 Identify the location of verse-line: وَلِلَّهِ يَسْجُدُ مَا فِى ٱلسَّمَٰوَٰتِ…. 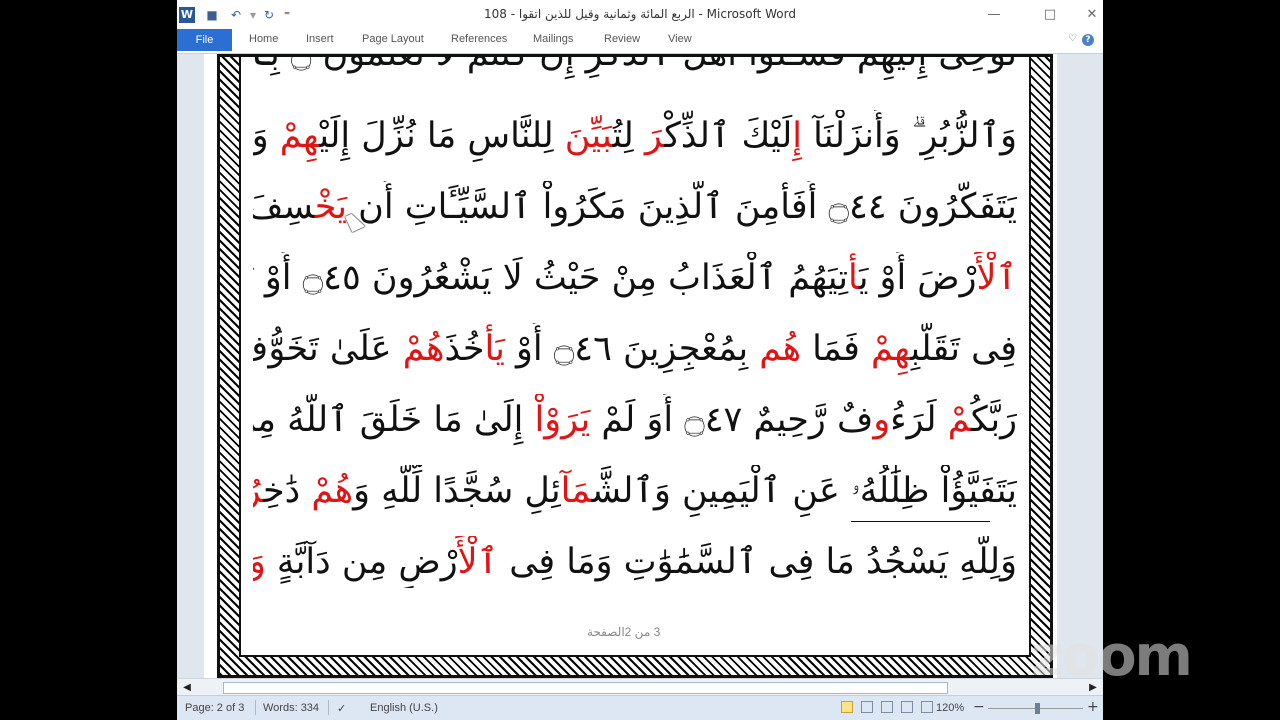
(635, 562).